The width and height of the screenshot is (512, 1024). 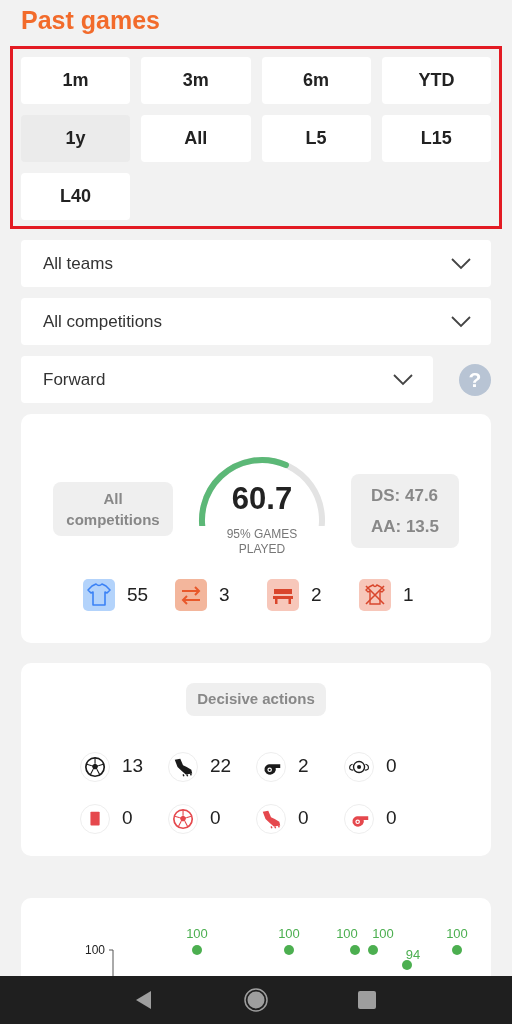 I want to click on period-button: 1y, so click(x=76, y=138).